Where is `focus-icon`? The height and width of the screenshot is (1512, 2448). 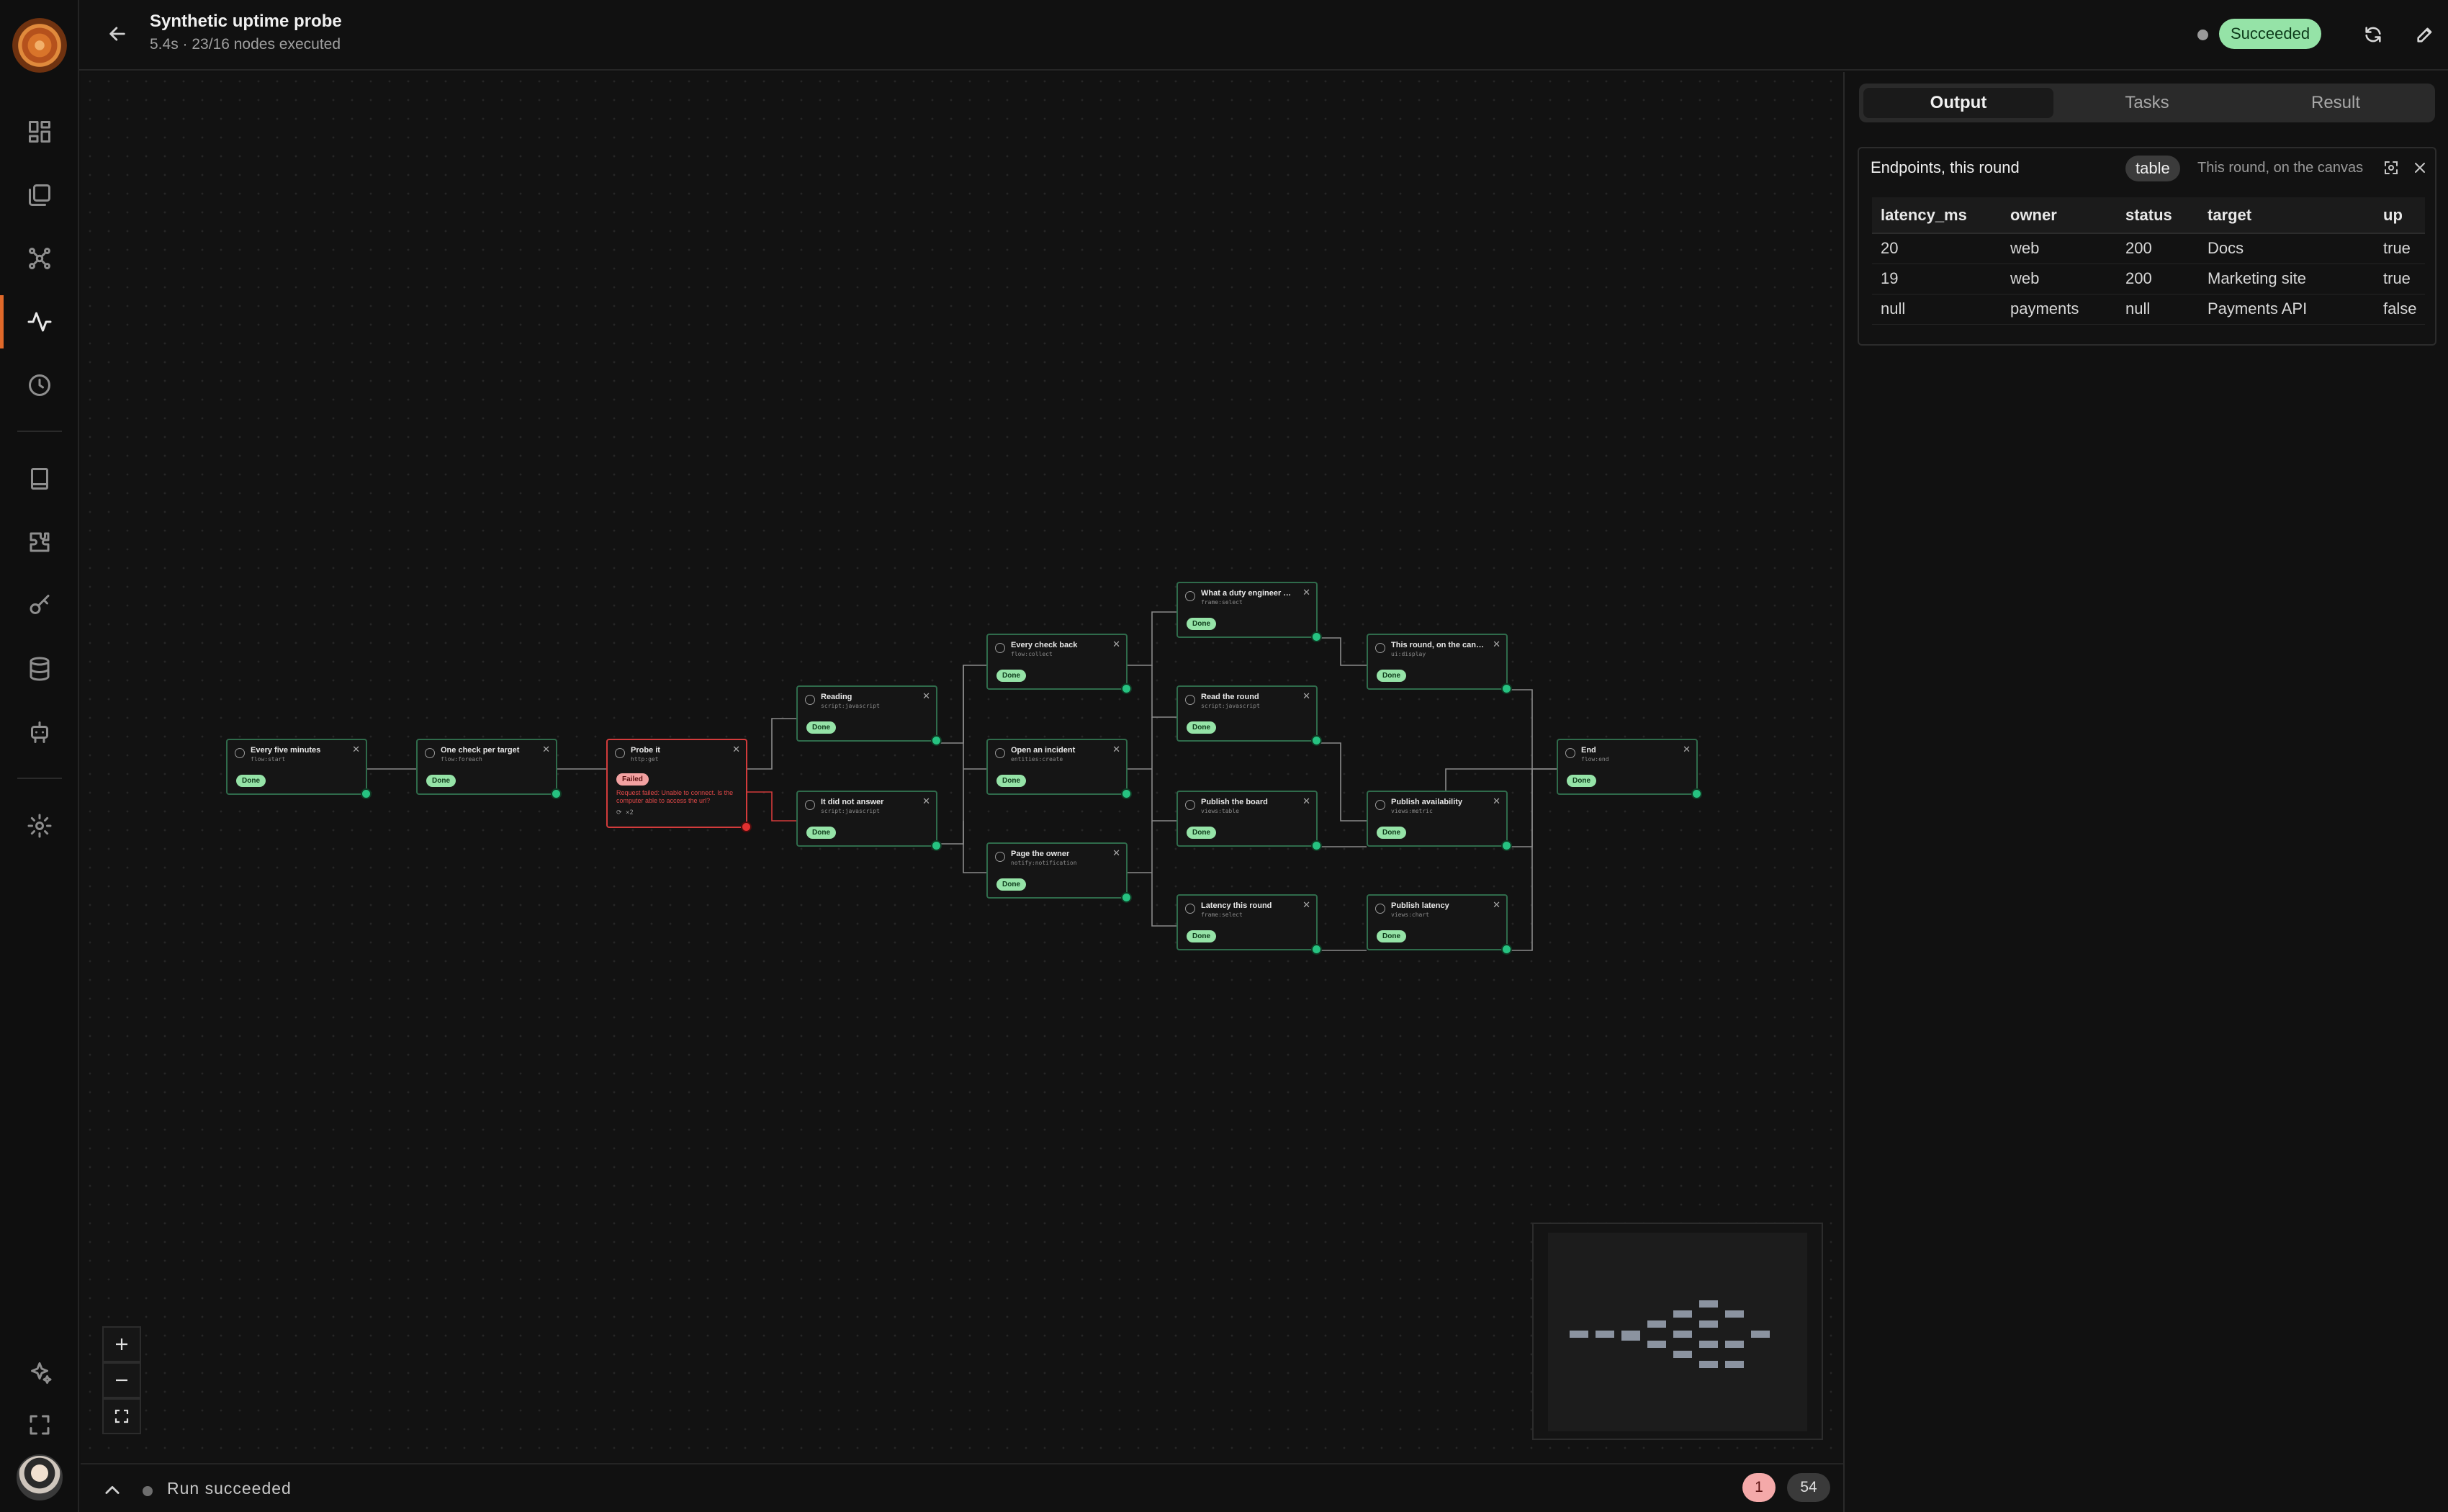
focus-icon is located at coordinates (2391, 168).